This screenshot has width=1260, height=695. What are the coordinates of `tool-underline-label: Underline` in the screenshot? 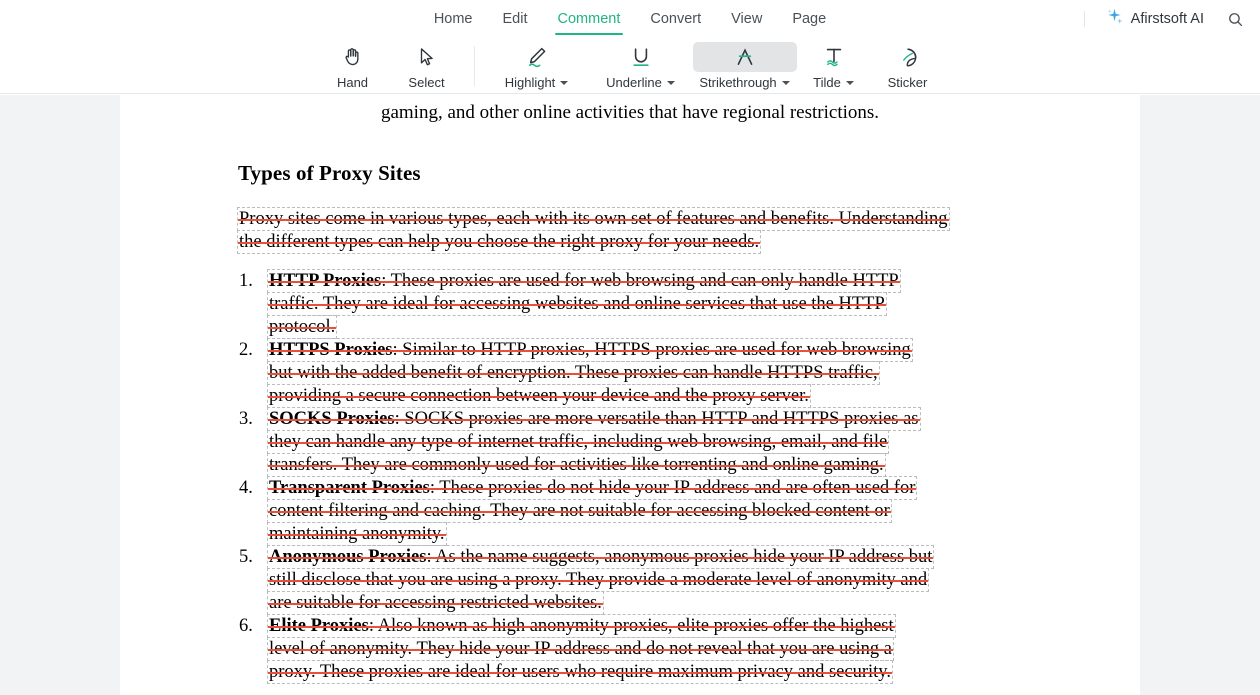 It's located at (640, 82).